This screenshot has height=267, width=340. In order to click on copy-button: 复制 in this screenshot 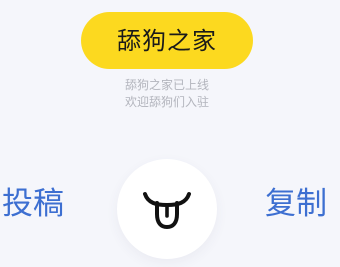, I will do `click(296, 204)`.